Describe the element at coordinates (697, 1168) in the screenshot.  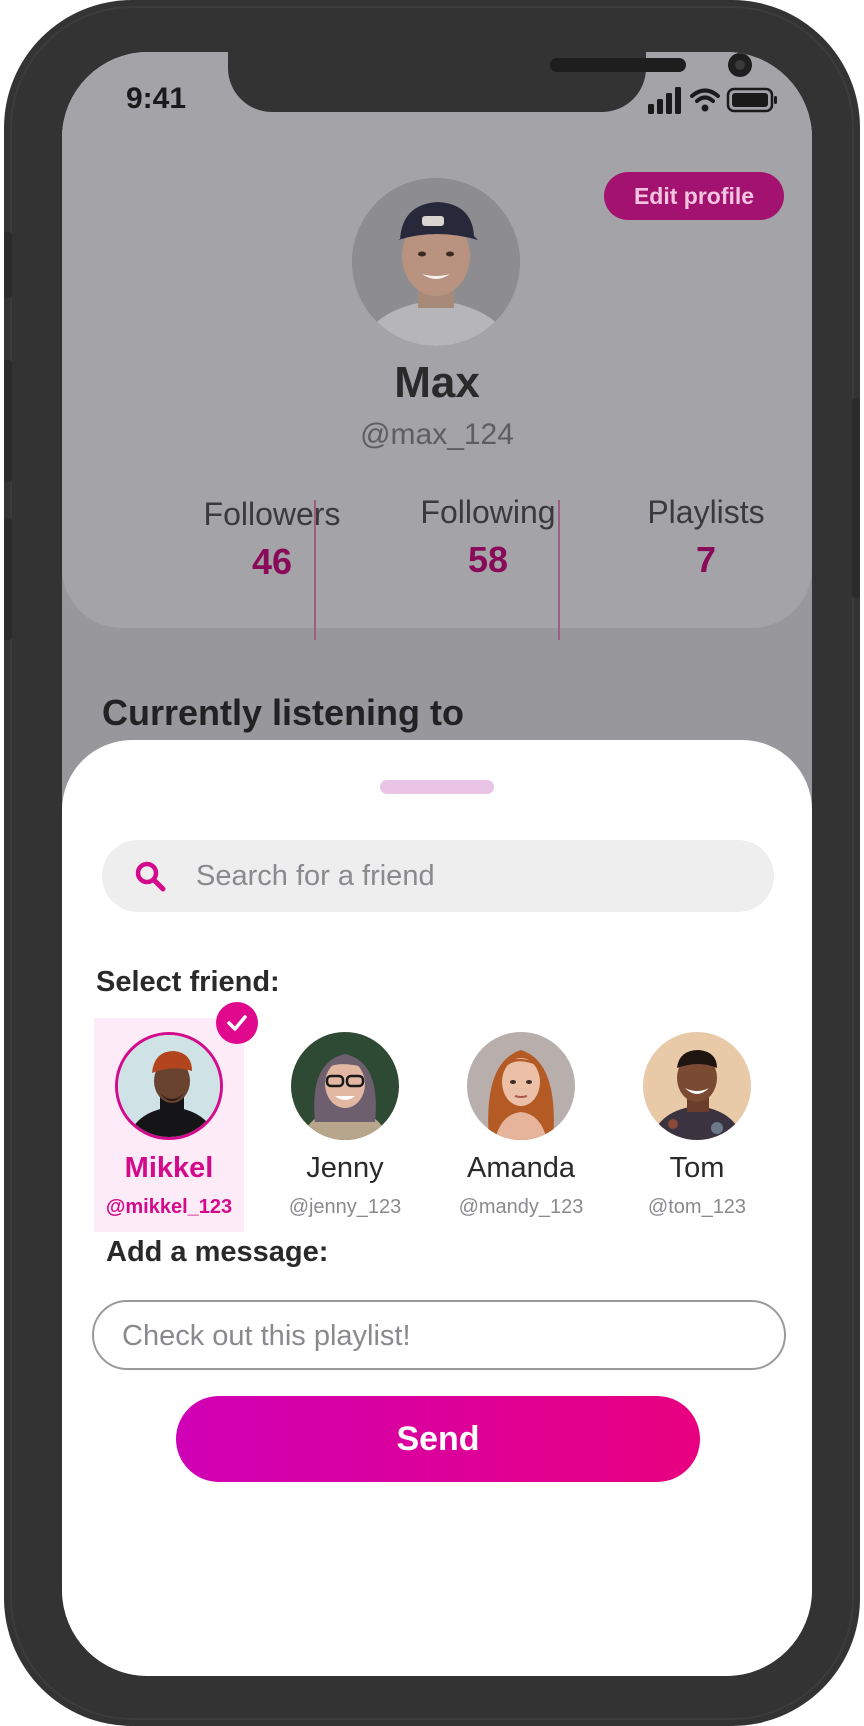
I see `friend-name: Tom` at that location.